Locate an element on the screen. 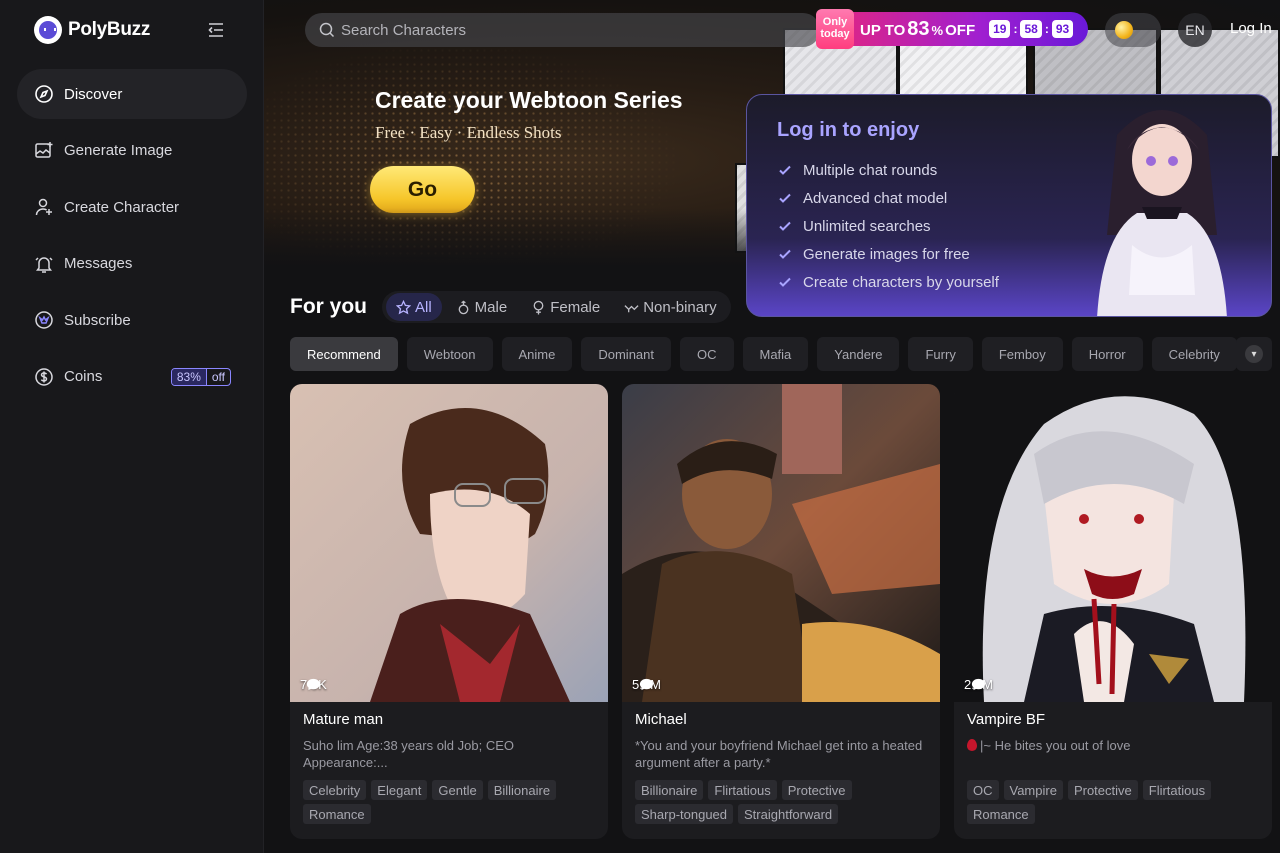 This screenshot has height=853, width=1280. promo-percent: 83 is located at coordinates (918, 28).